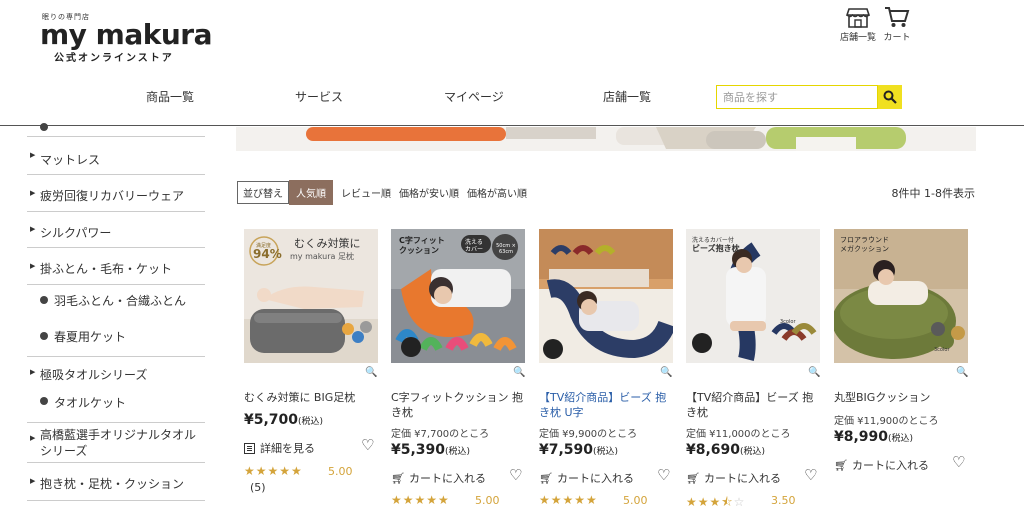  I want to click on rating-value: 3.50, so click(783, 500).